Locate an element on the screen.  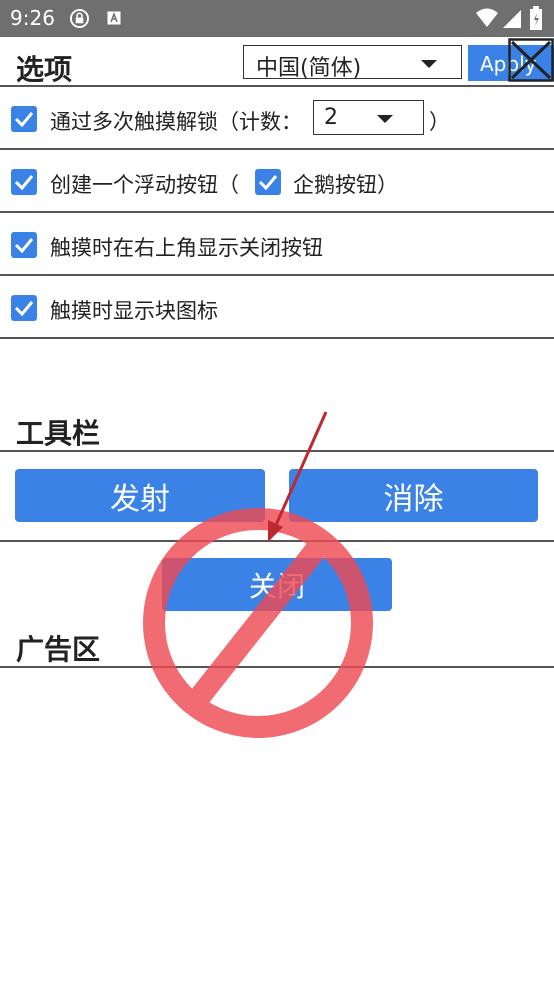
block-icon-checkbox is located at coordinates (24, 308).